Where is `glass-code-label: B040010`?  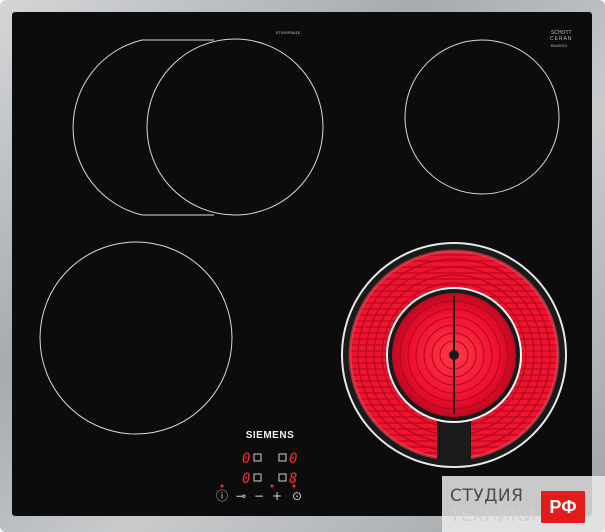 glass-code-label: B040010 is located at coordinates (559, 45).